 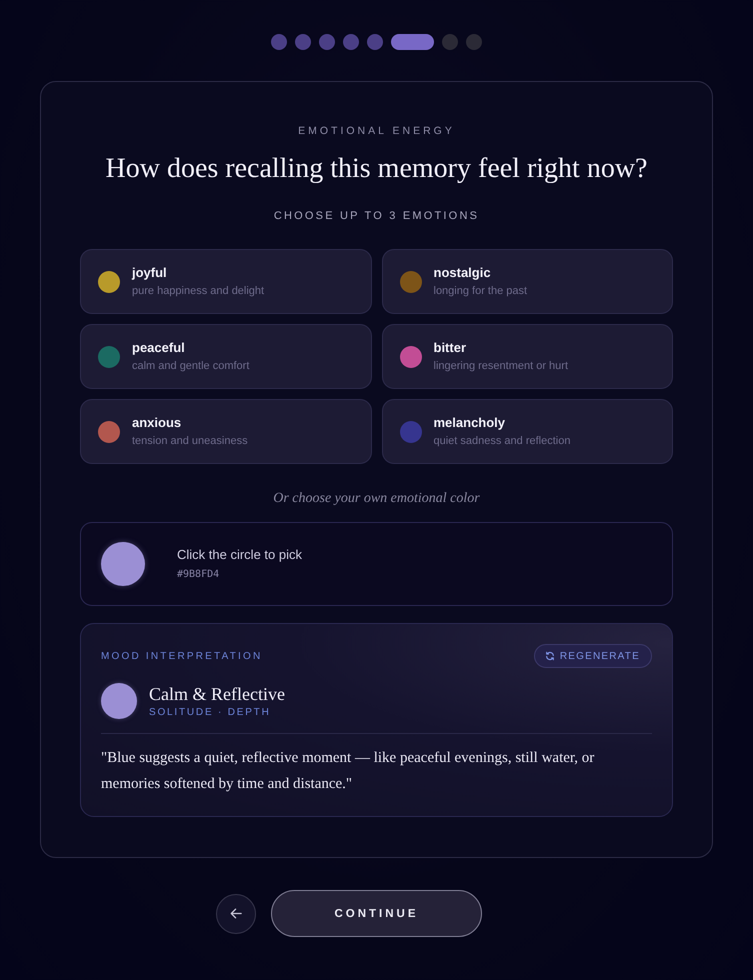 I want to click on emotion-description: lingering resentment or hurt, so click(x=501, y=366).